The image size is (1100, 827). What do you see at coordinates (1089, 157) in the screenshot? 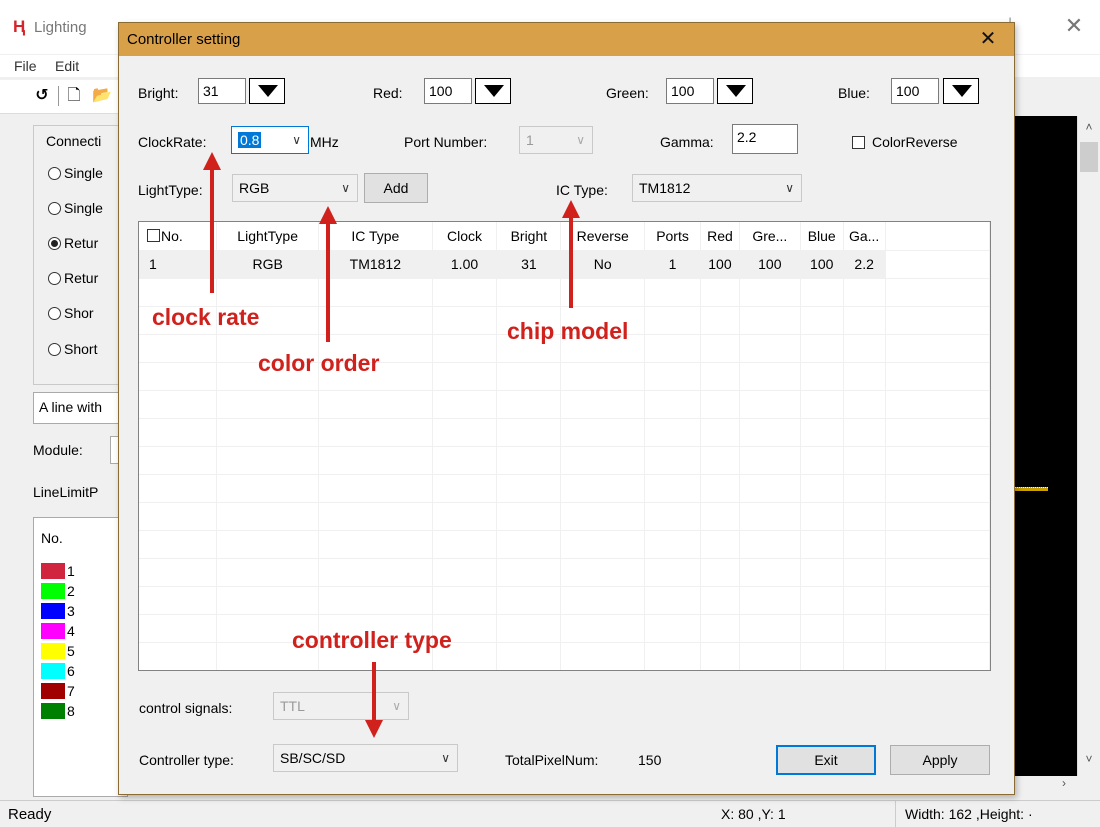
I see `scroll-thumb` at bounding box center [1089, 157].